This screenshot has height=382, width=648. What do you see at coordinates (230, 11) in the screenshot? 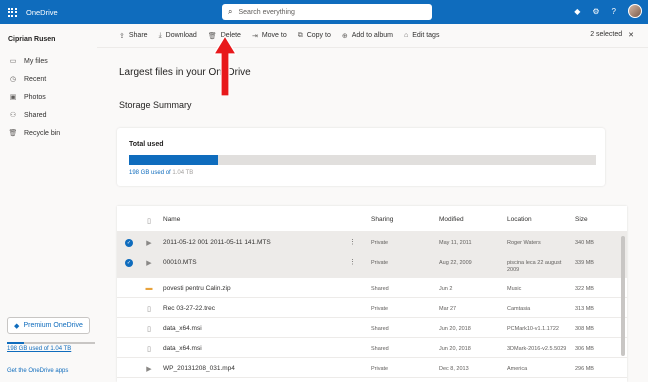
I see `search-icon: ⌕` at bounding box center [230, 11].